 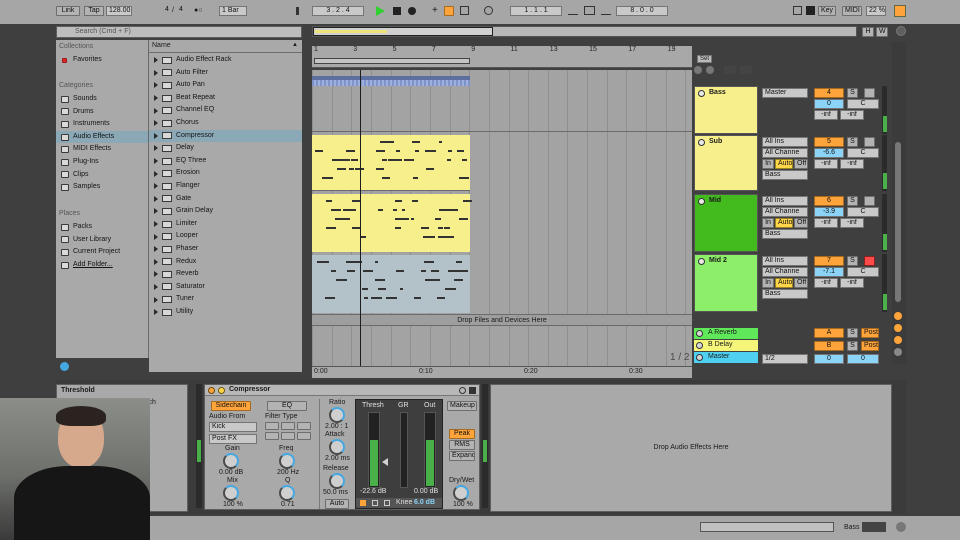 I want to click on return-b-post: Post, so click(x=870, y=346).